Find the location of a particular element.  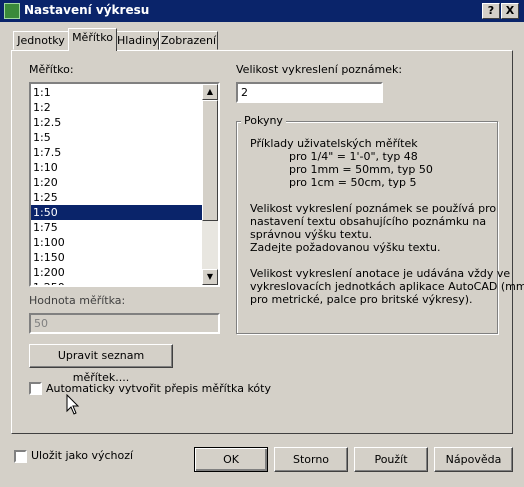

list-item: 1:5 is located at coordinates (116, 137).